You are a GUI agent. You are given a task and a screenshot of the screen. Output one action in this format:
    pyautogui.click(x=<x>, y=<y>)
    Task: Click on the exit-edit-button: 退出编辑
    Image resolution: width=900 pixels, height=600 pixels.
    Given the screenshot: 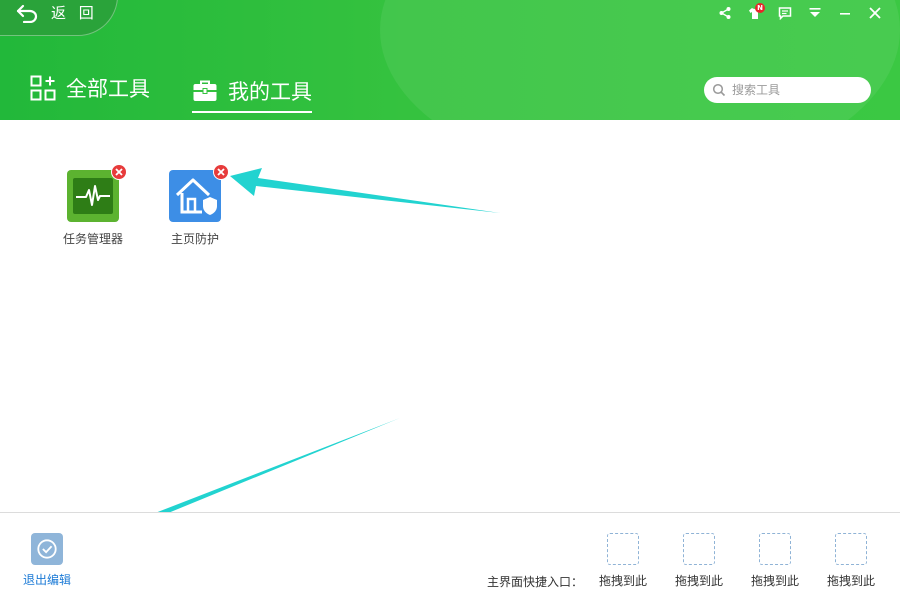 What is the action you would take?
    pyautogui.click(x=47, y=560)
    